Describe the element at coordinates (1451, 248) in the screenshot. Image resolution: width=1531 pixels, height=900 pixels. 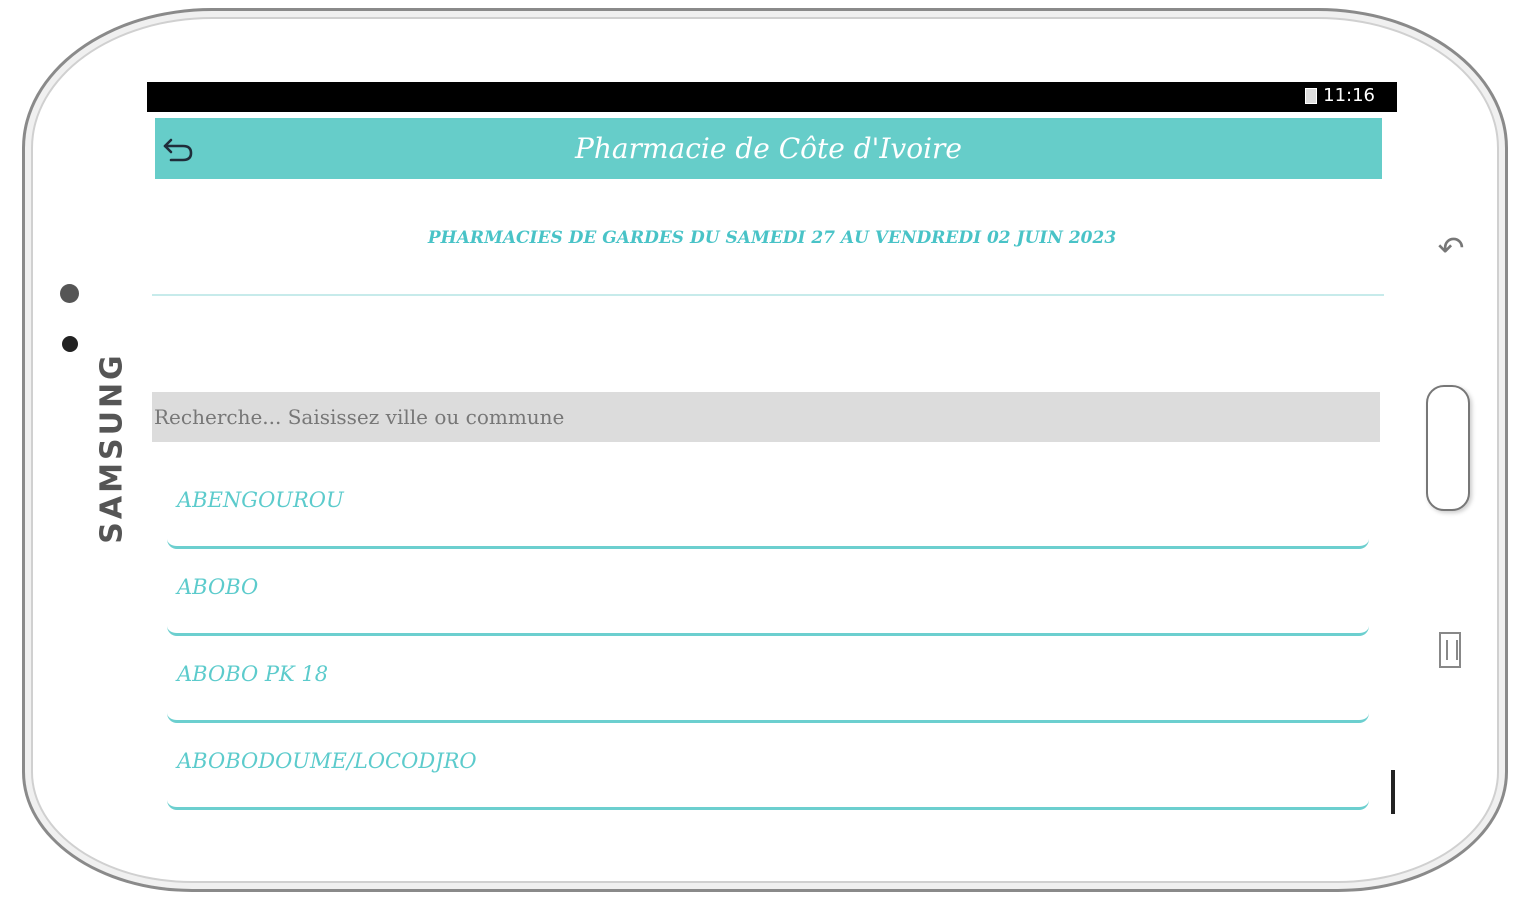
I see `hardware-back-key-icon: ↶` at that location.